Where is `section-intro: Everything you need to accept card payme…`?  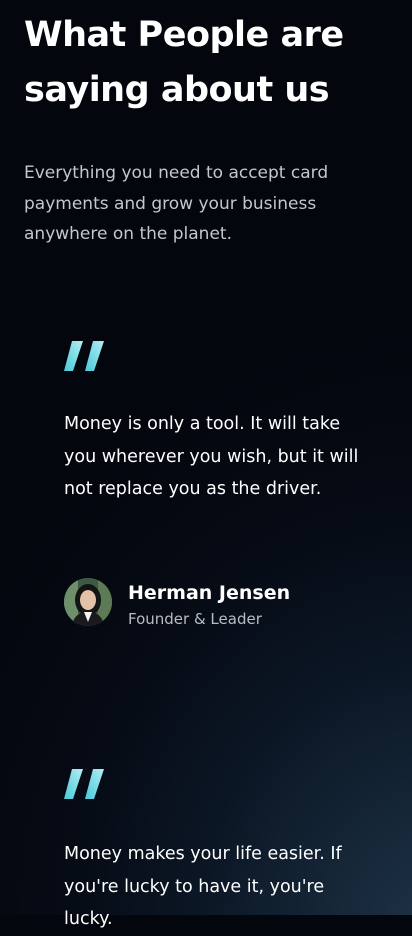 section-intro: Everything you need to accept card payme… is located at coordinates (176, 203).